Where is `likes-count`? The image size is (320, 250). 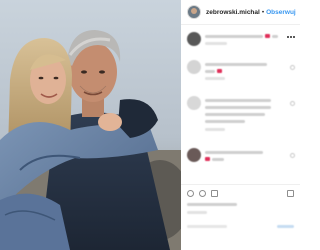
likes-count is located at coordinates (212, 204).